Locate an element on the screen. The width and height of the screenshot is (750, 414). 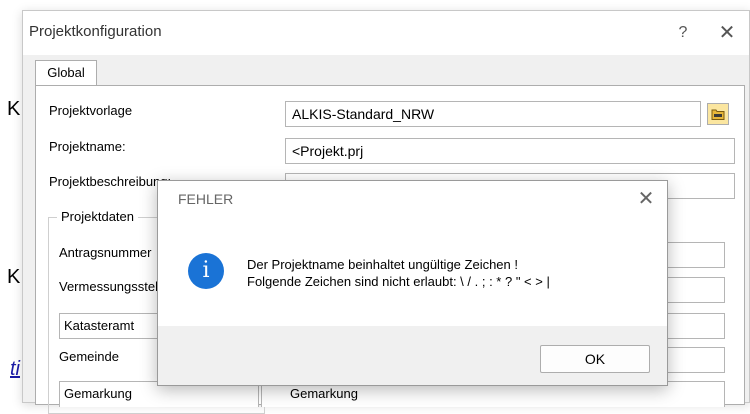
dialog-title: Projektkonfiguration is located at coordinates (95, 31).